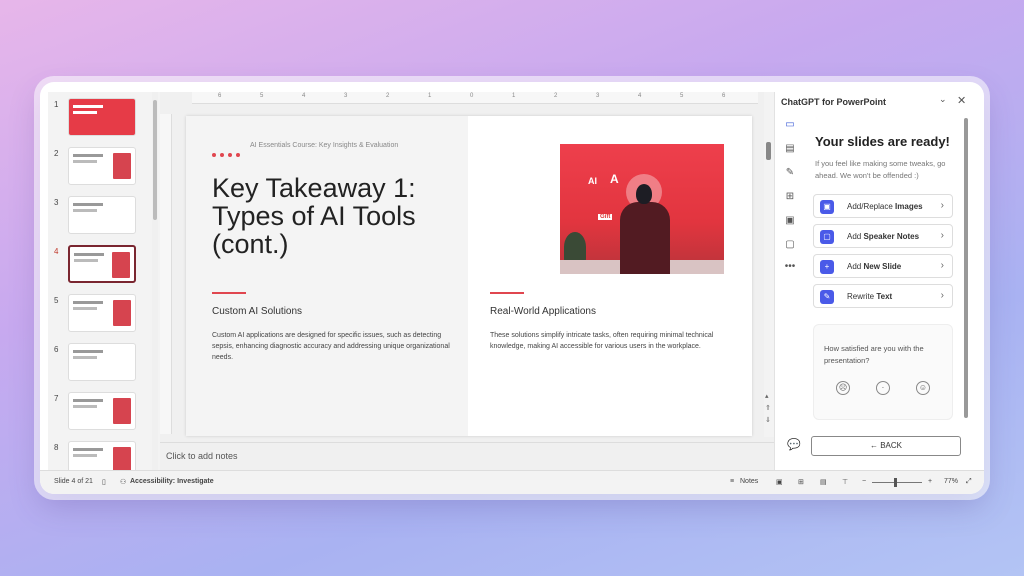 The height and width of the screenshot is (576, 1024). I want to click on slideshow-icon: ⊤, so click(845, 482).